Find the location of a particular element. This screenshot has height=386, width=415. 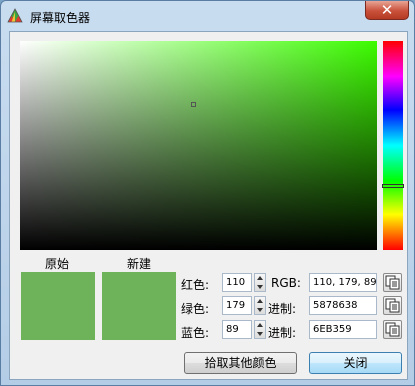

close-button: 关闭 is located at coordinates (355, 363).